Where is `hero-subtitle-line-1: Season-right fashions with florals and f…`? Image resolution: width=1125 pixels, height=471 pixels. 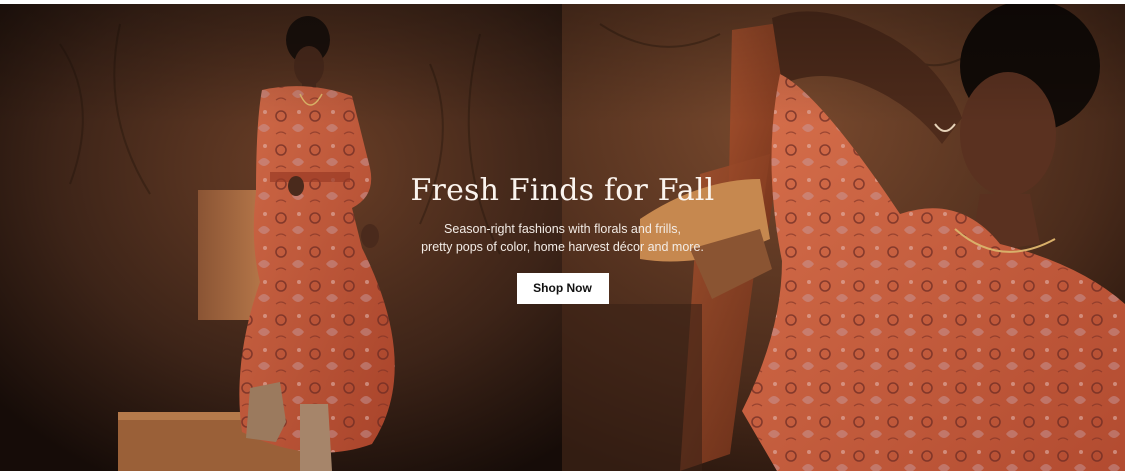 hero-subtitle-line-1: Season-right fashions with florals and f… is located at coordinates (562, 229).